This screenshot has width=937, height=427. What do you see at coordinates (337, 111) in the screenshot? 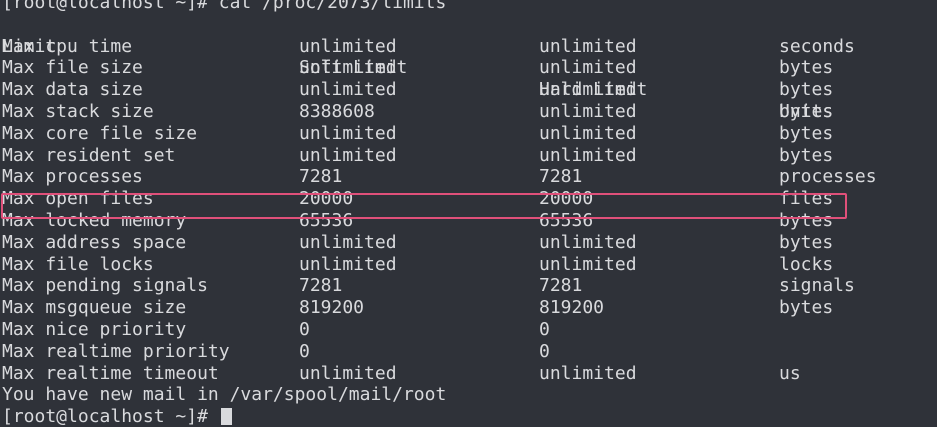
I see `cell-soft-limit: 8388608` at bounding box center [337, 111].